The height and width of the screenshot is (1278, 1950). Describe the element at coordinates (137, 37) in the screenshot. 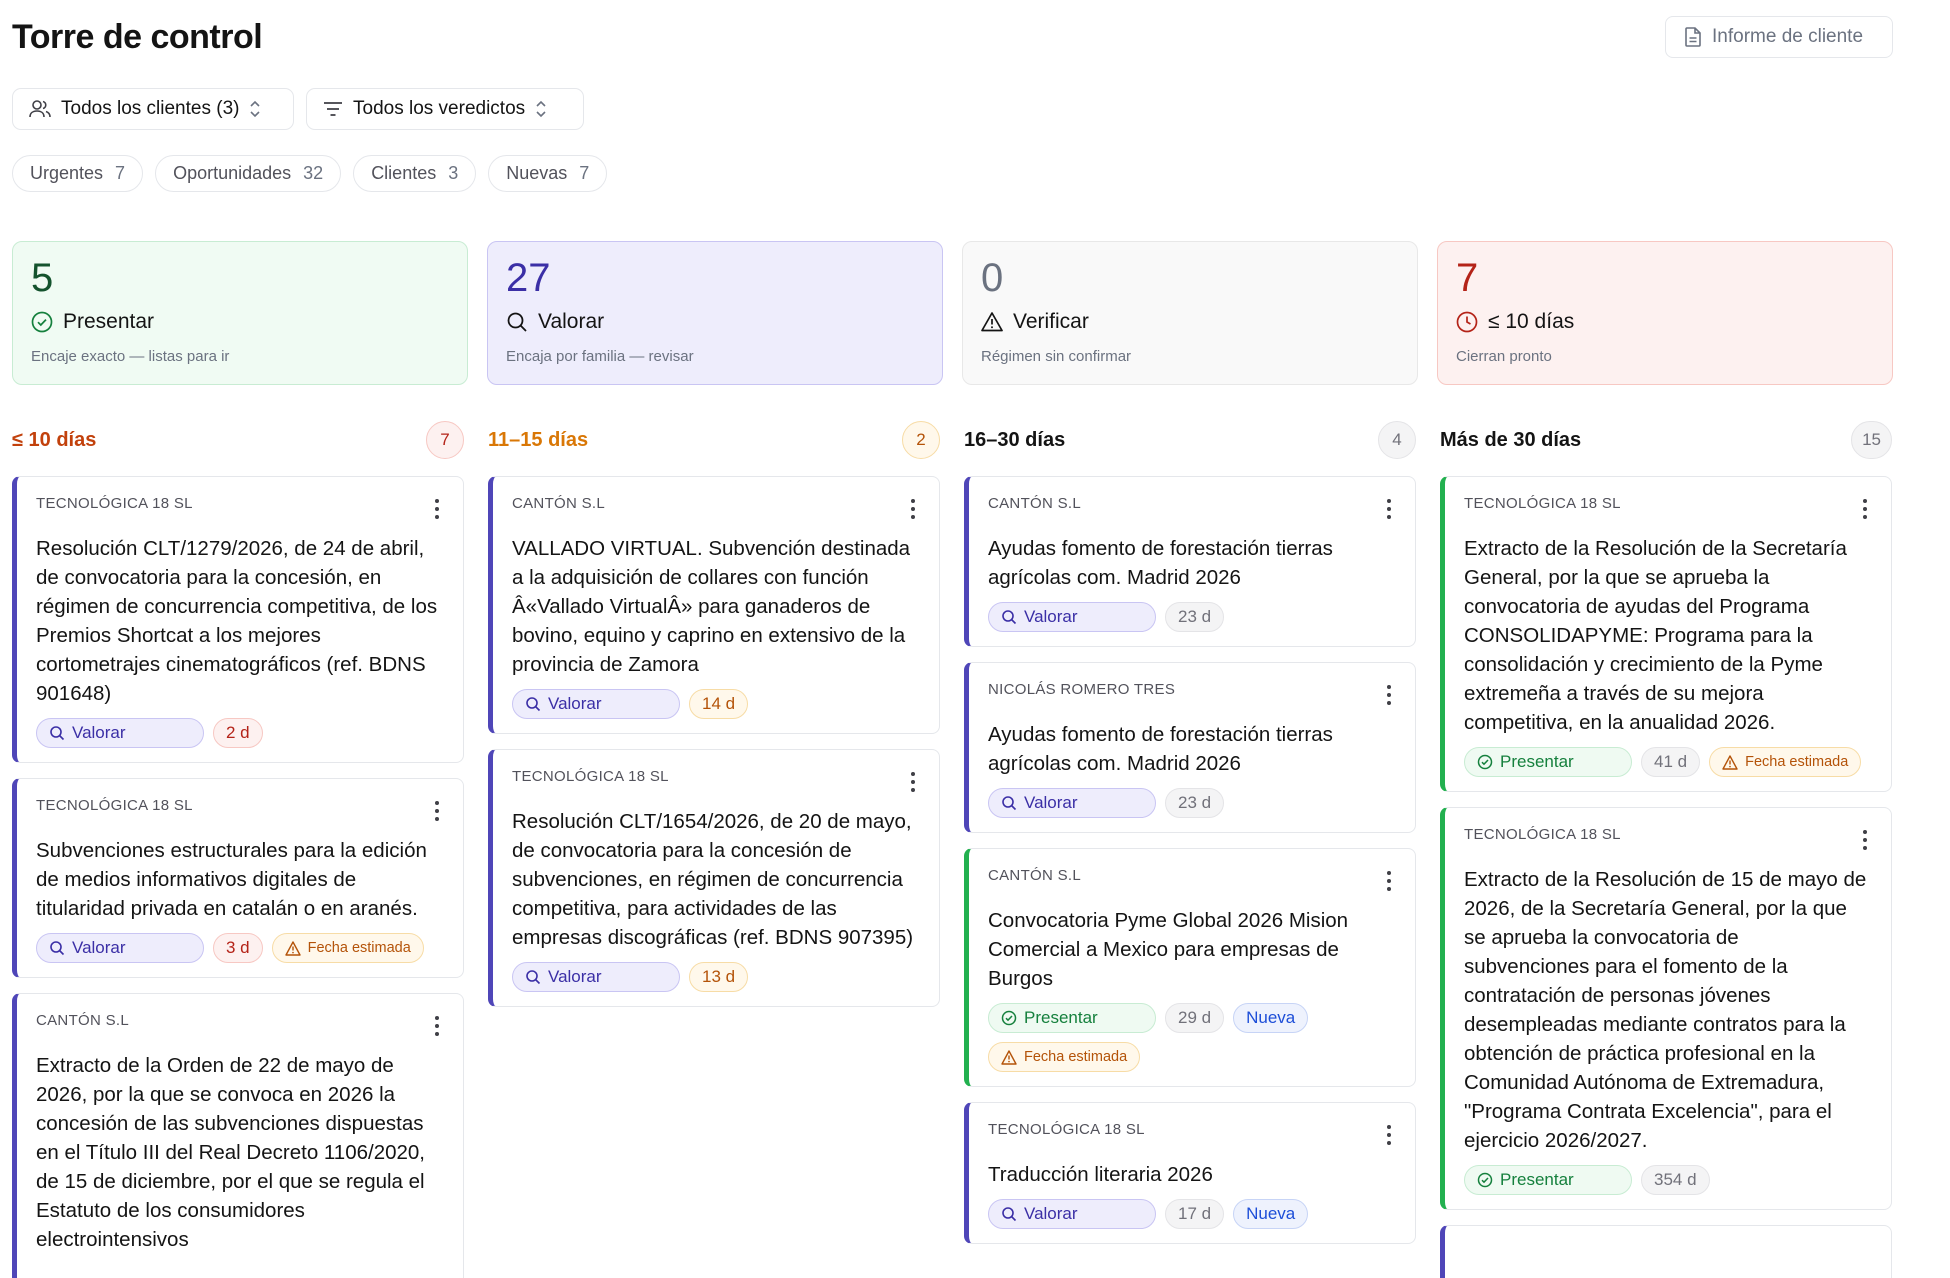

I see `page-title: Torre de control` at that location.